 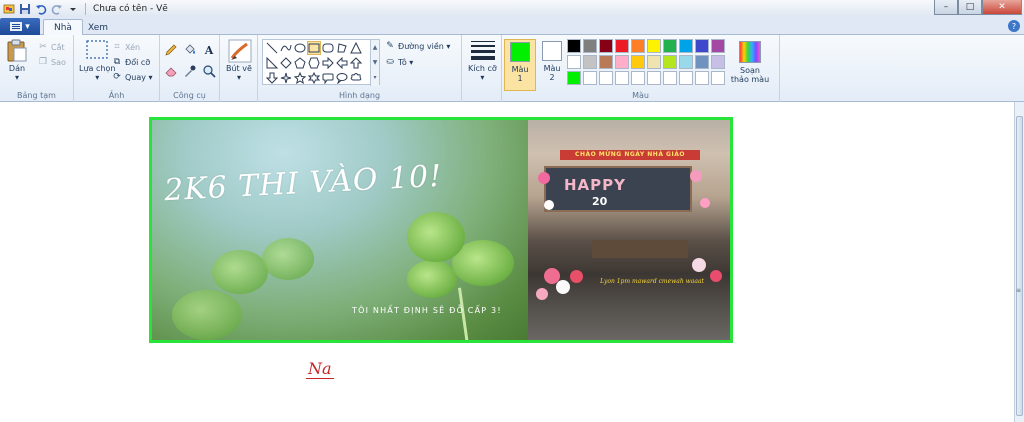 I want to click on right-arrow-shape-icon, so click(x=328, y=63).